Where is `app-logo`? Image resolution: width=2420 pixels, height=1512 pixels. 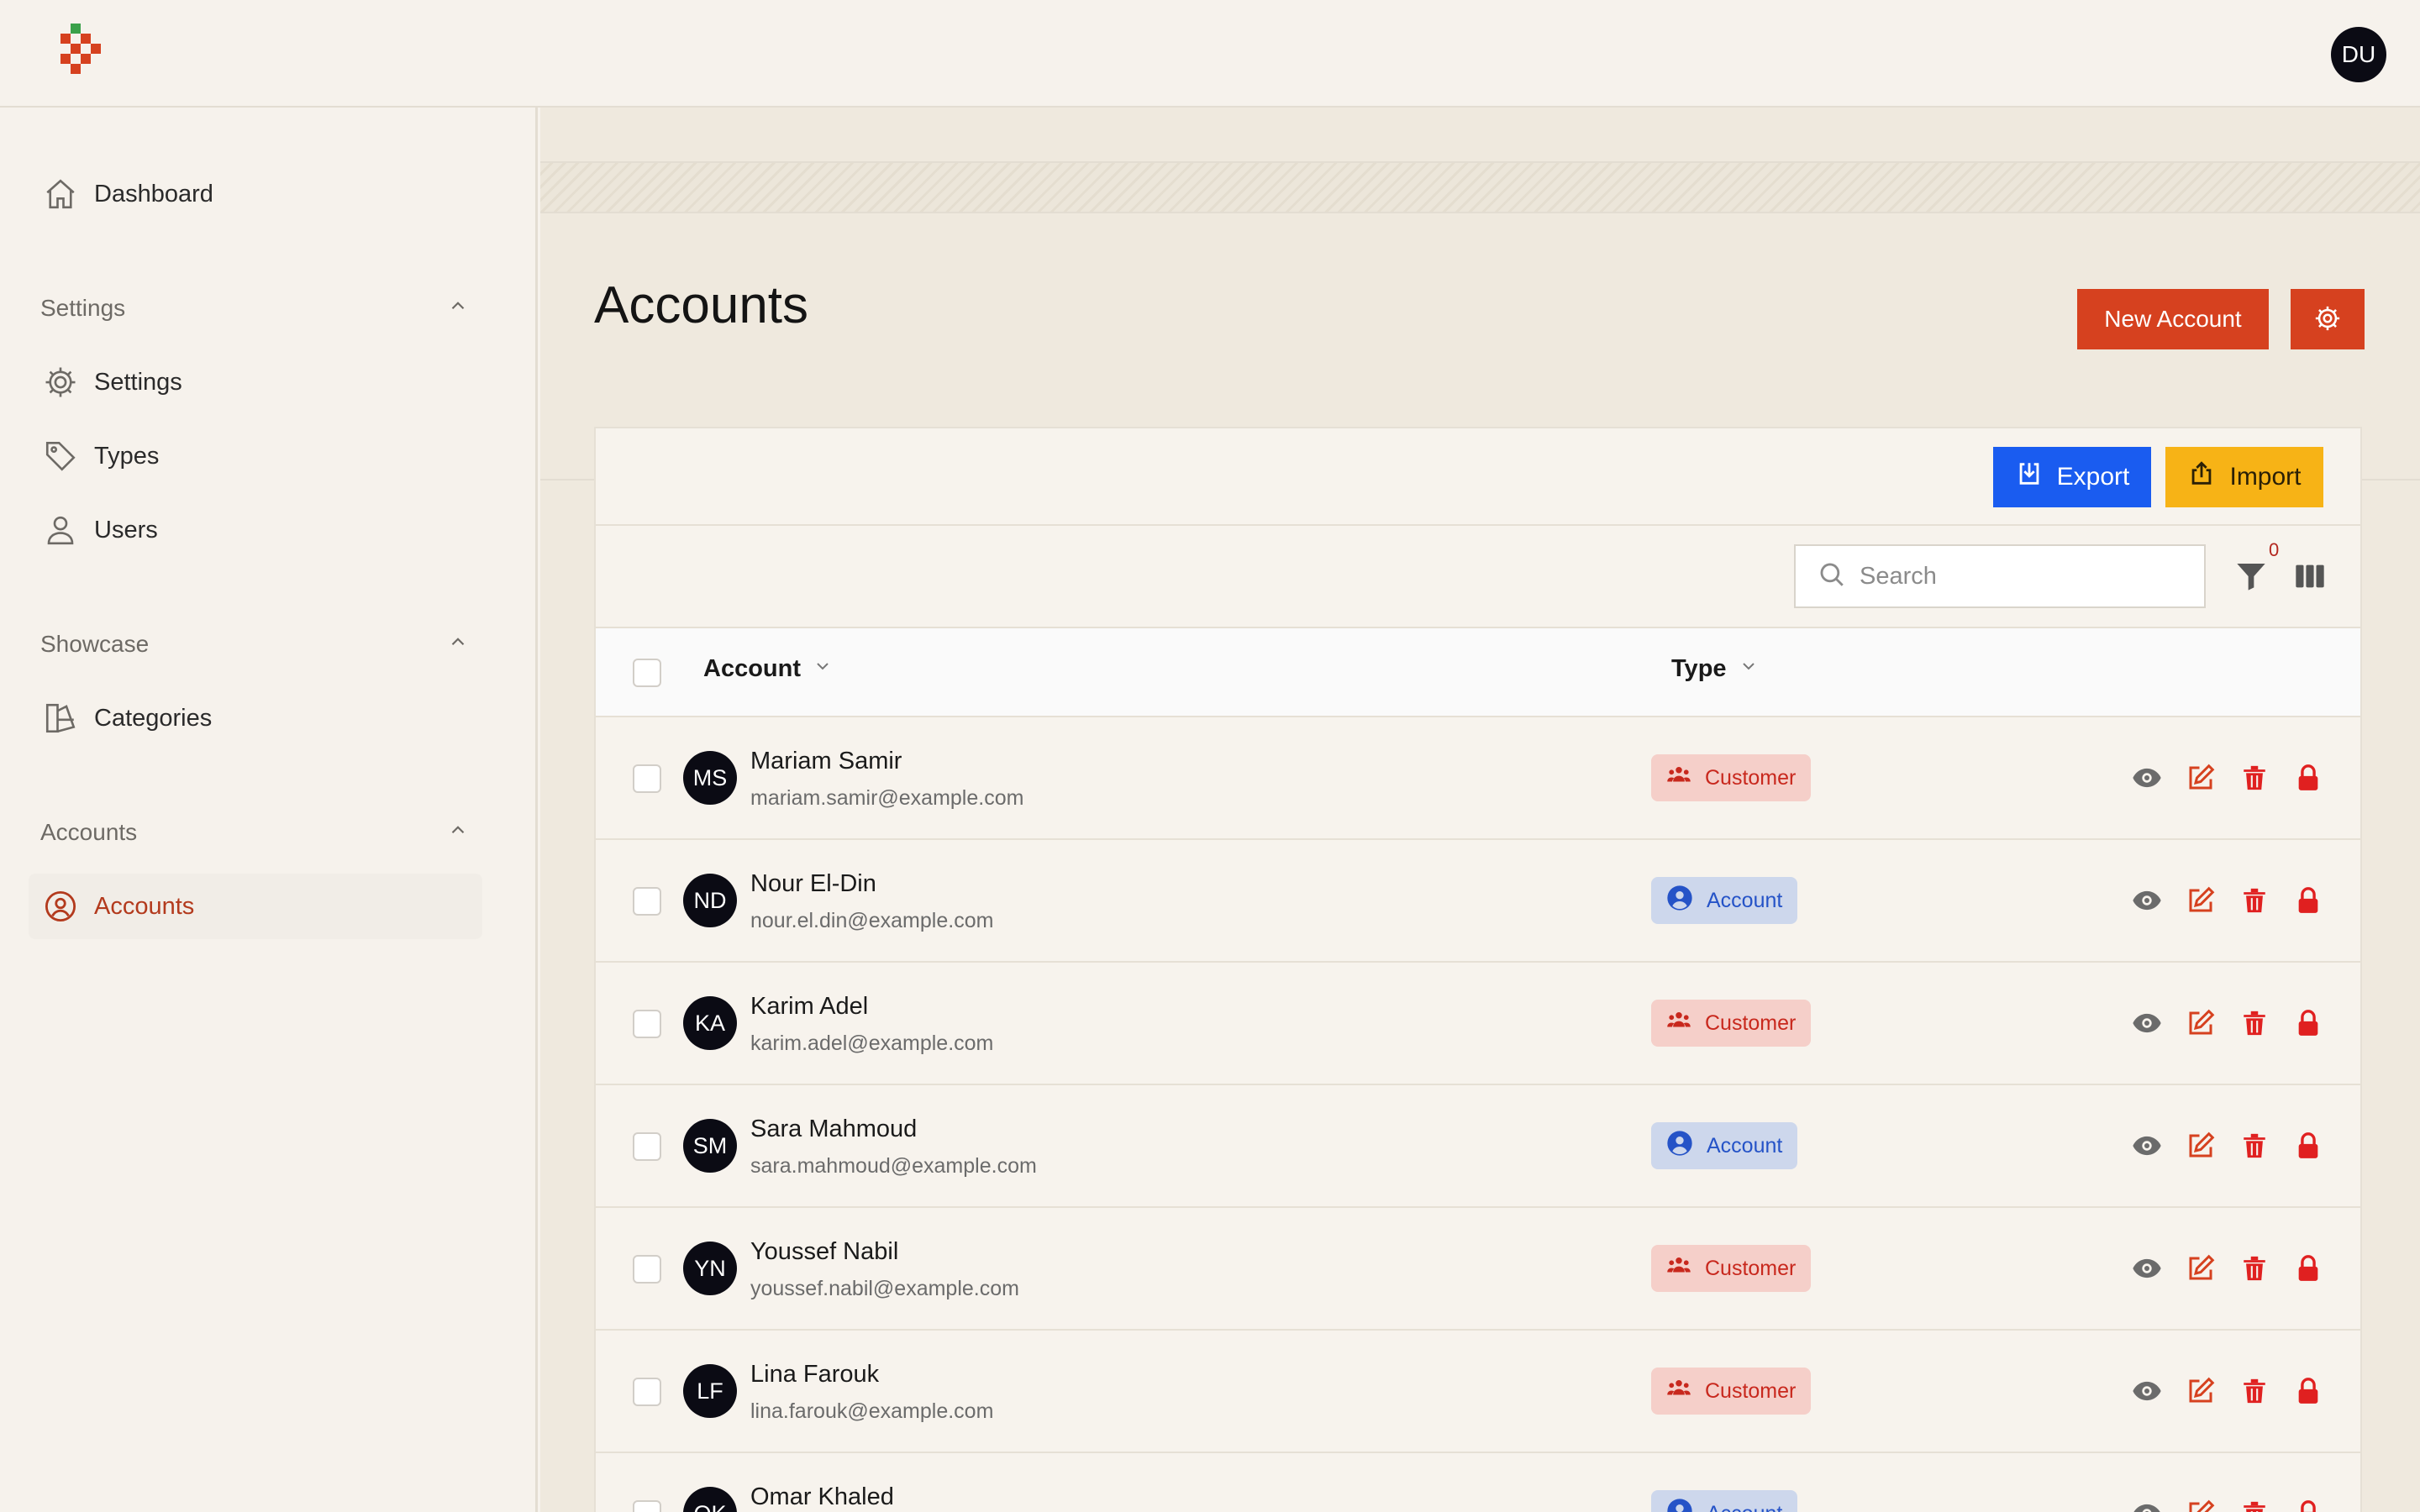
app-logo is located at coordinates (80, 53).